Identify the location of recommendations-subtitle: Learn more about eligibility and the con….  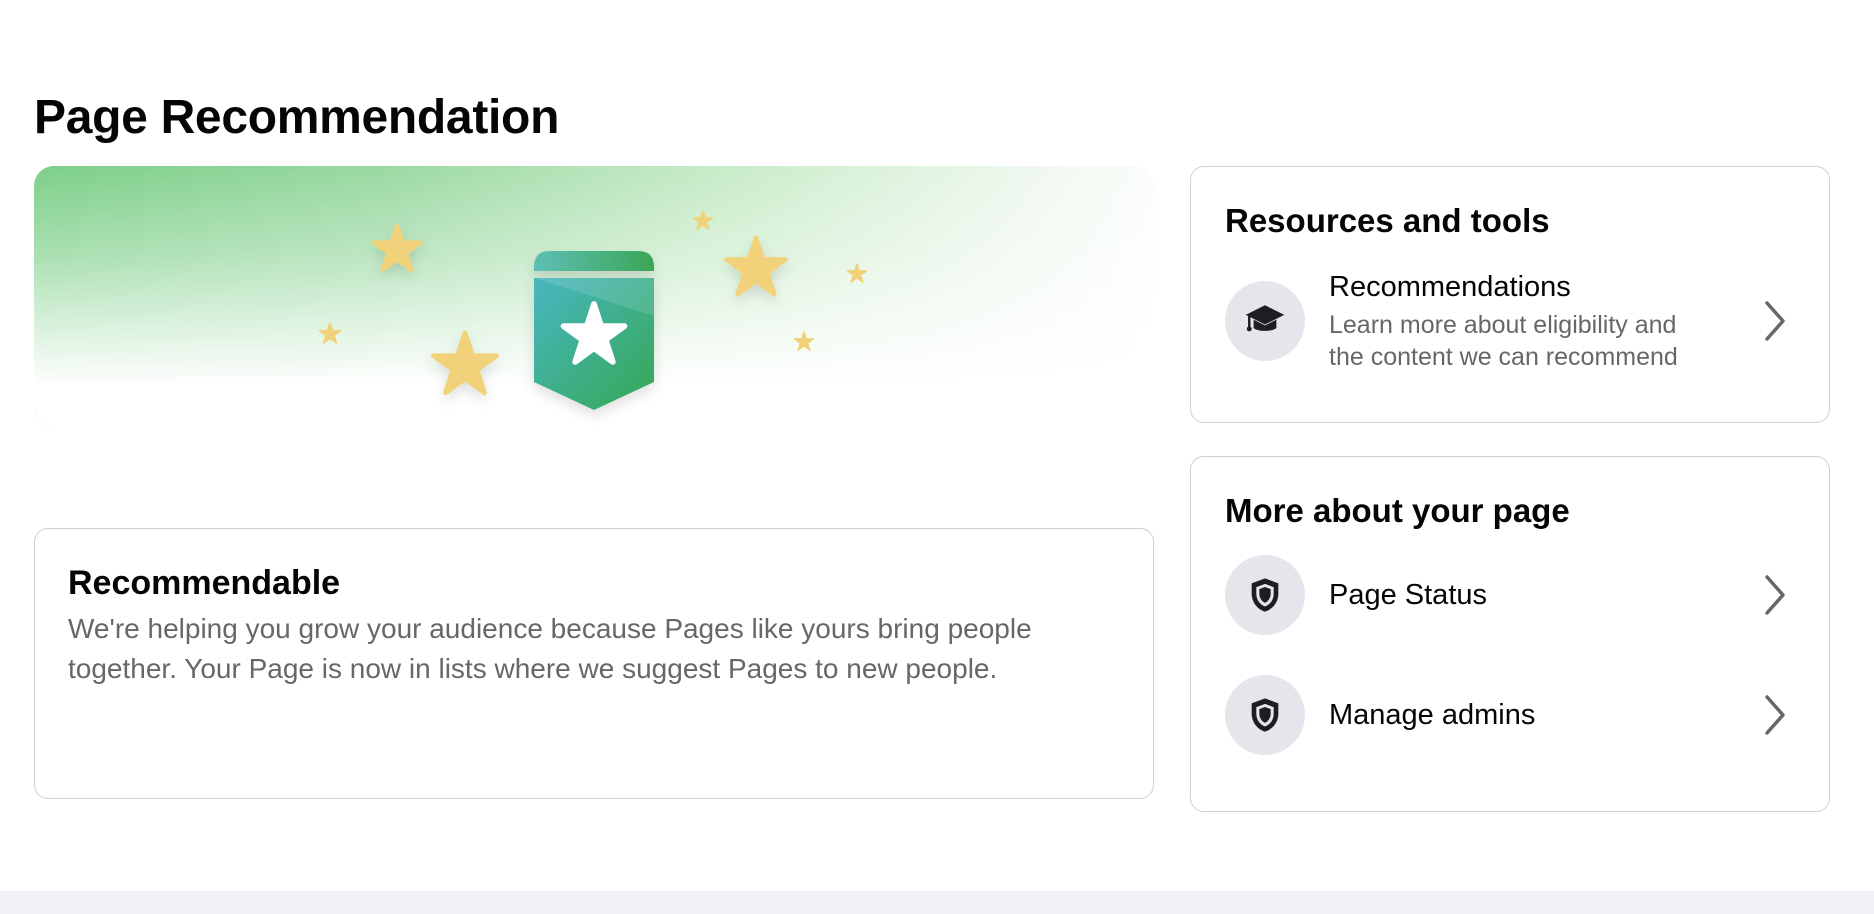
(1542, 341).